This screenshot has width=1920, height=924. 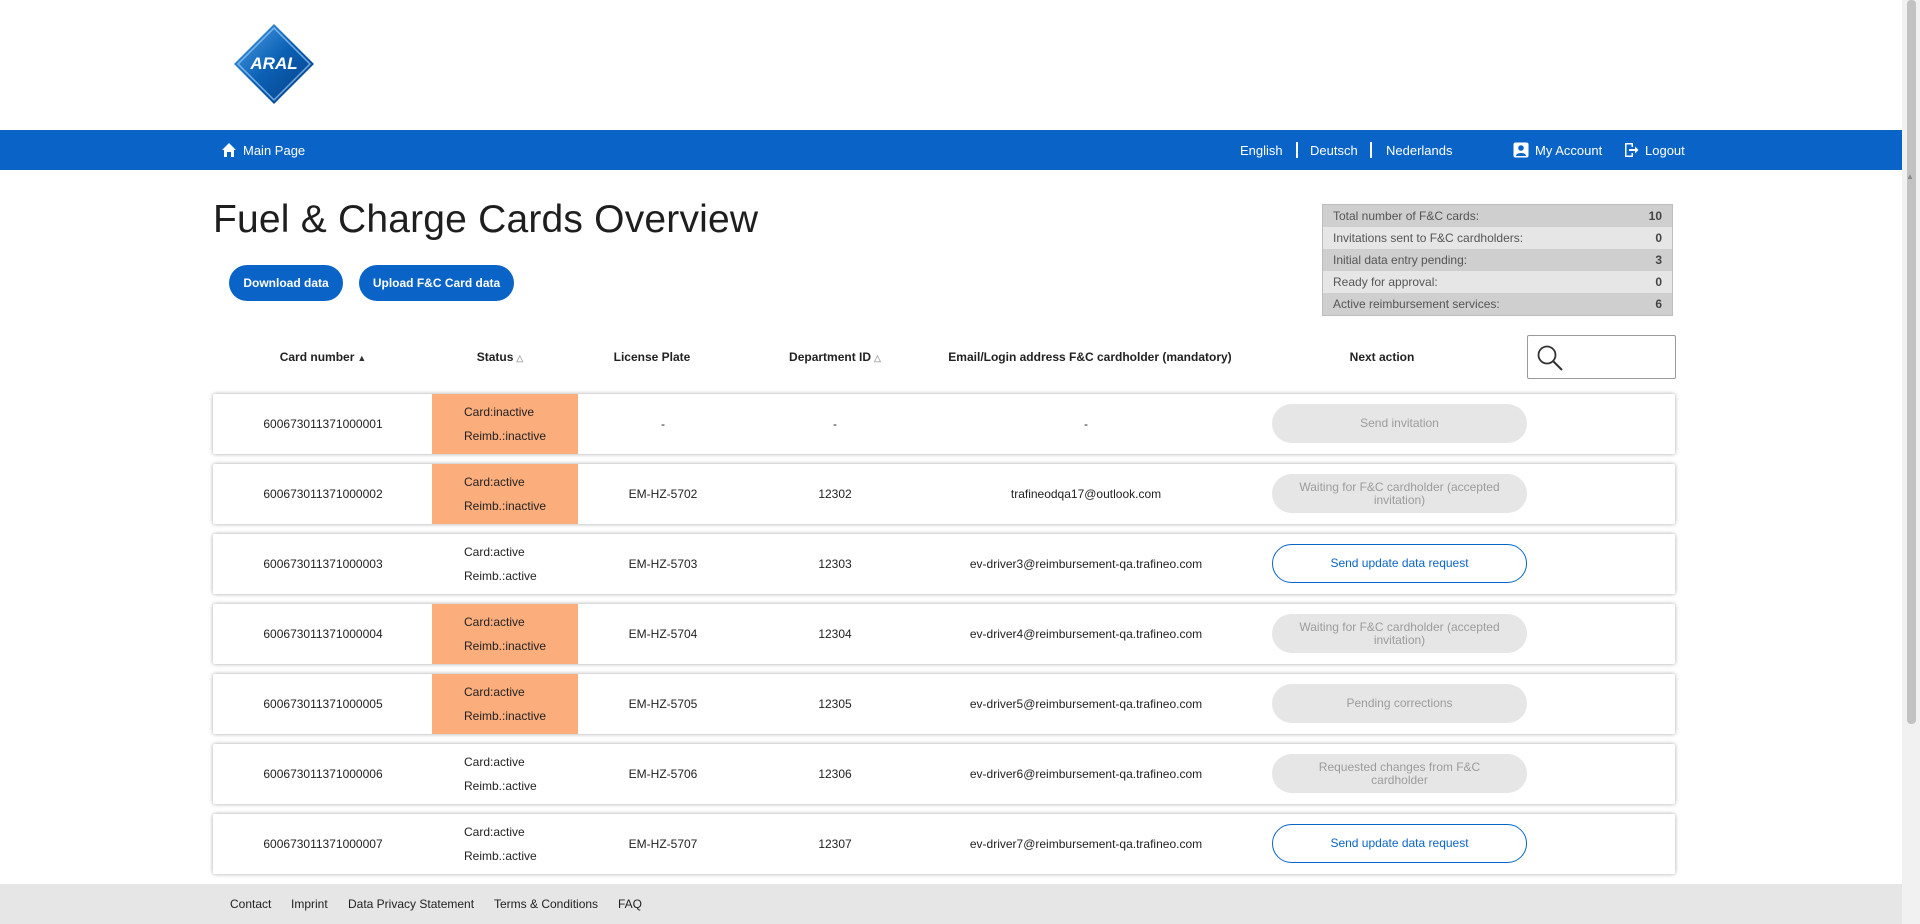 I want to click on stat-label: Ready for approval:, so click(x=1385, y=282).